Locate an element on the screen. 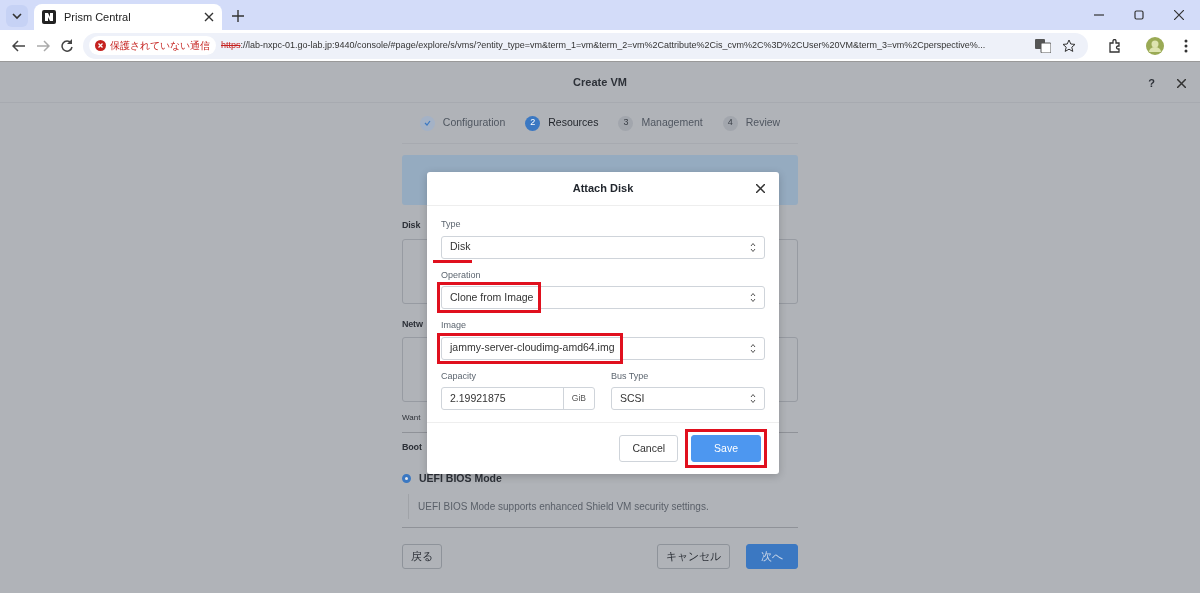 The image size is (1200, 593). help-button: ? is located at coordinates (1151, 83).